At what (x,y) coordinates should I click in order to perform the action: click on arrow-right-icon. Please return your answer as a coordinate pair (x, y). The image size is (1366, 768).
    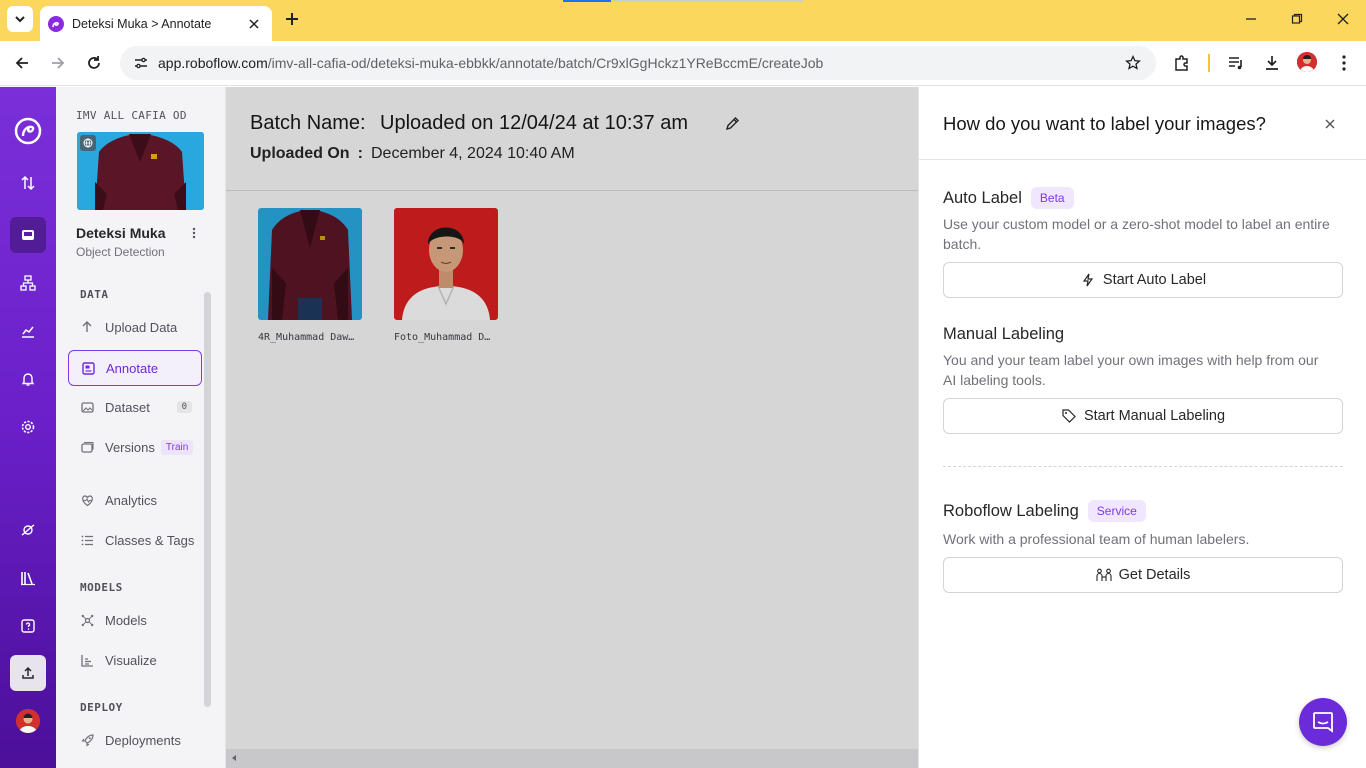
    Looking at the image, I should click on (58, 63).